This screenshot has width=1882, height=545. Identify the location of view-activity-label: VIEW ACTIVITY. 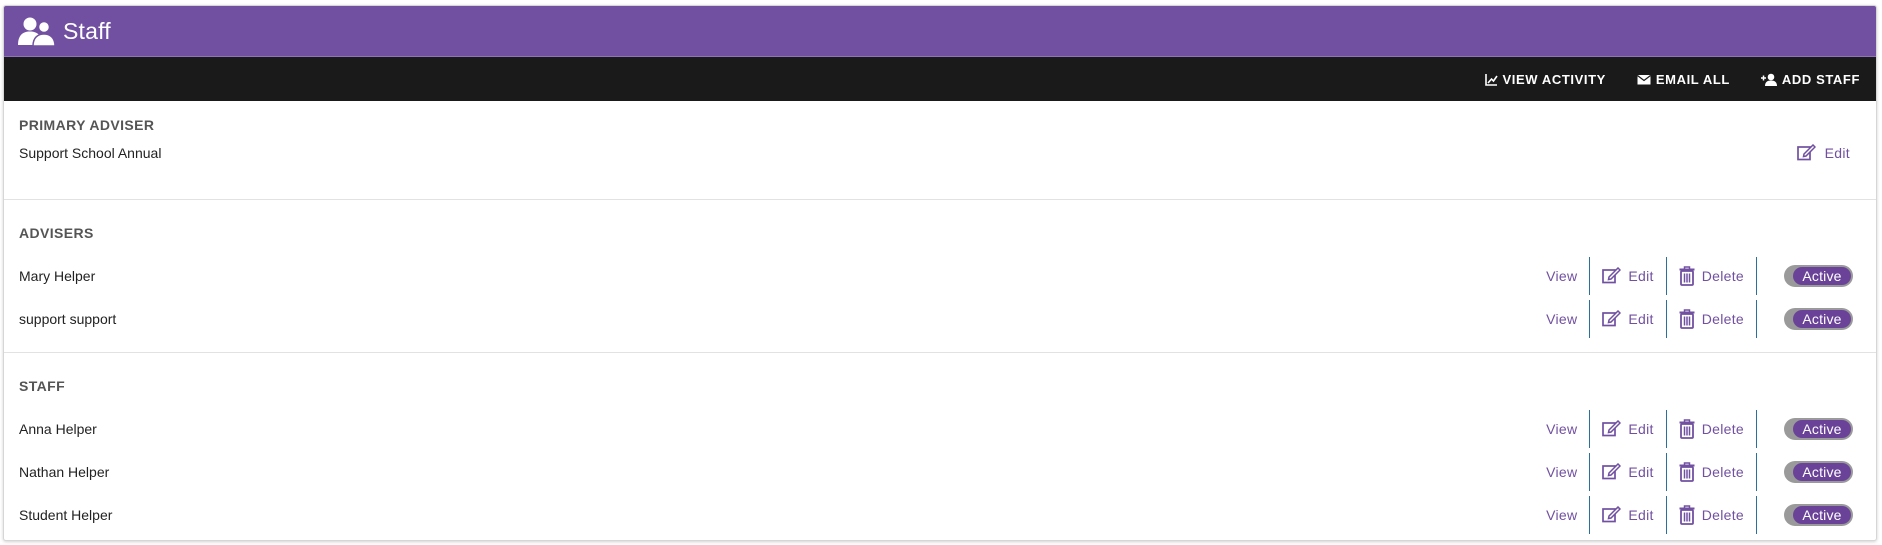
(1554, 79).